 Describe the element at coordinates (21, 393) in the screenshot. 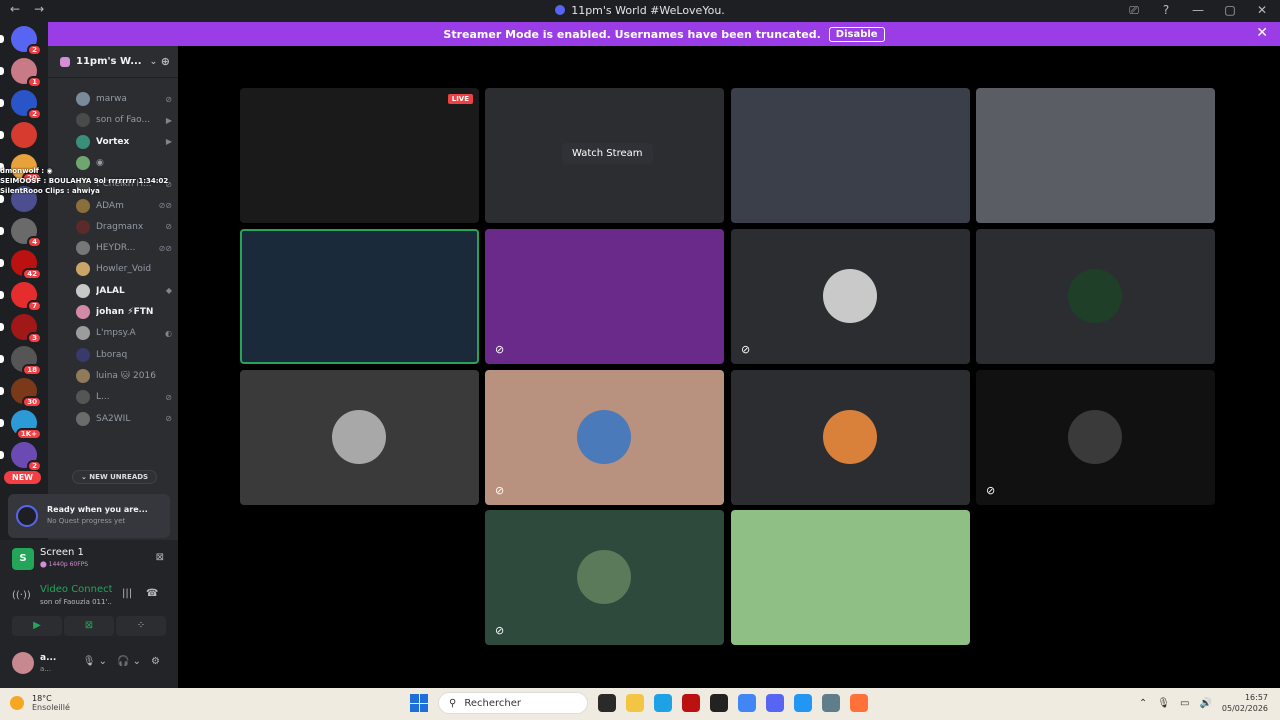

I see `server-icon: 30` at that location.